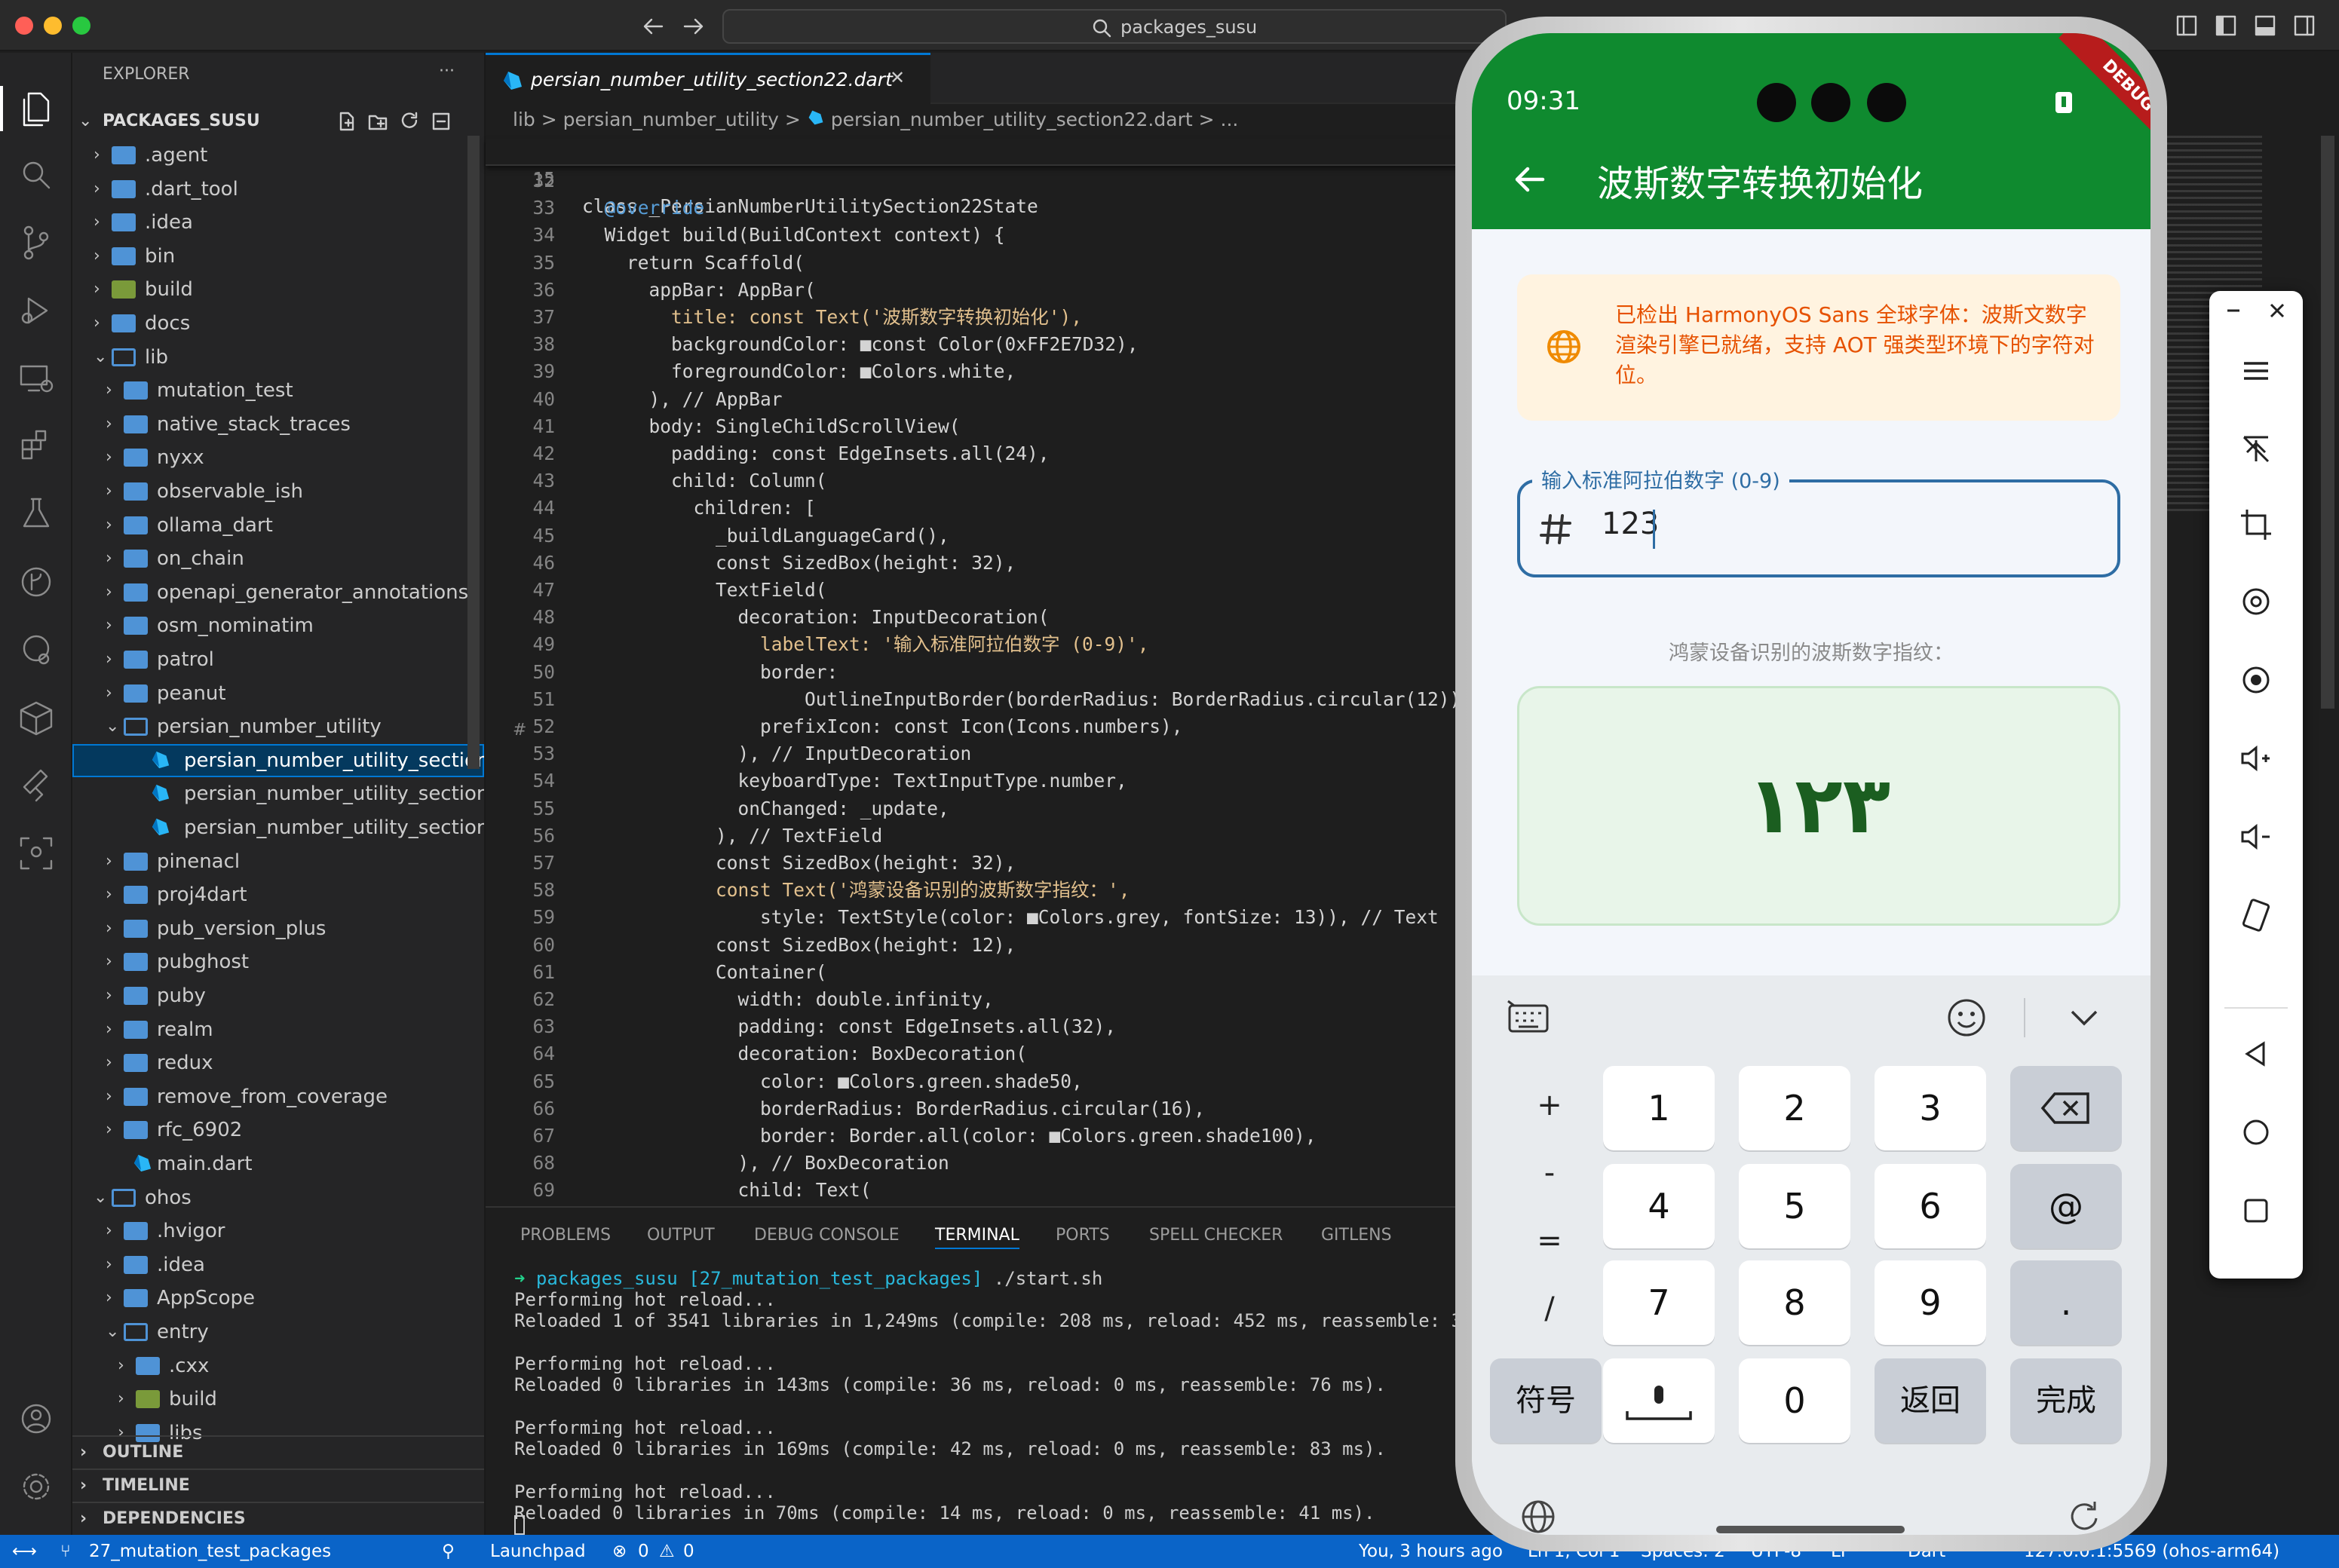  What do you see at coordinates (447, 71) in the screenshot?
I see `explorer-more-button: ···` at bounding box center [447, 71].